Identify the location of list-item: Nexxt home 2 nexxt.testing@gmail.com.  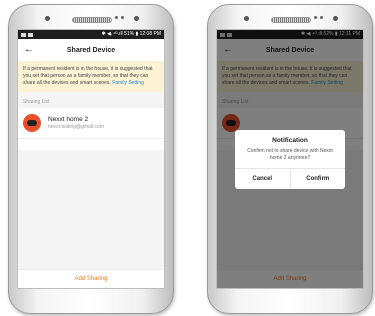
(91, 123).